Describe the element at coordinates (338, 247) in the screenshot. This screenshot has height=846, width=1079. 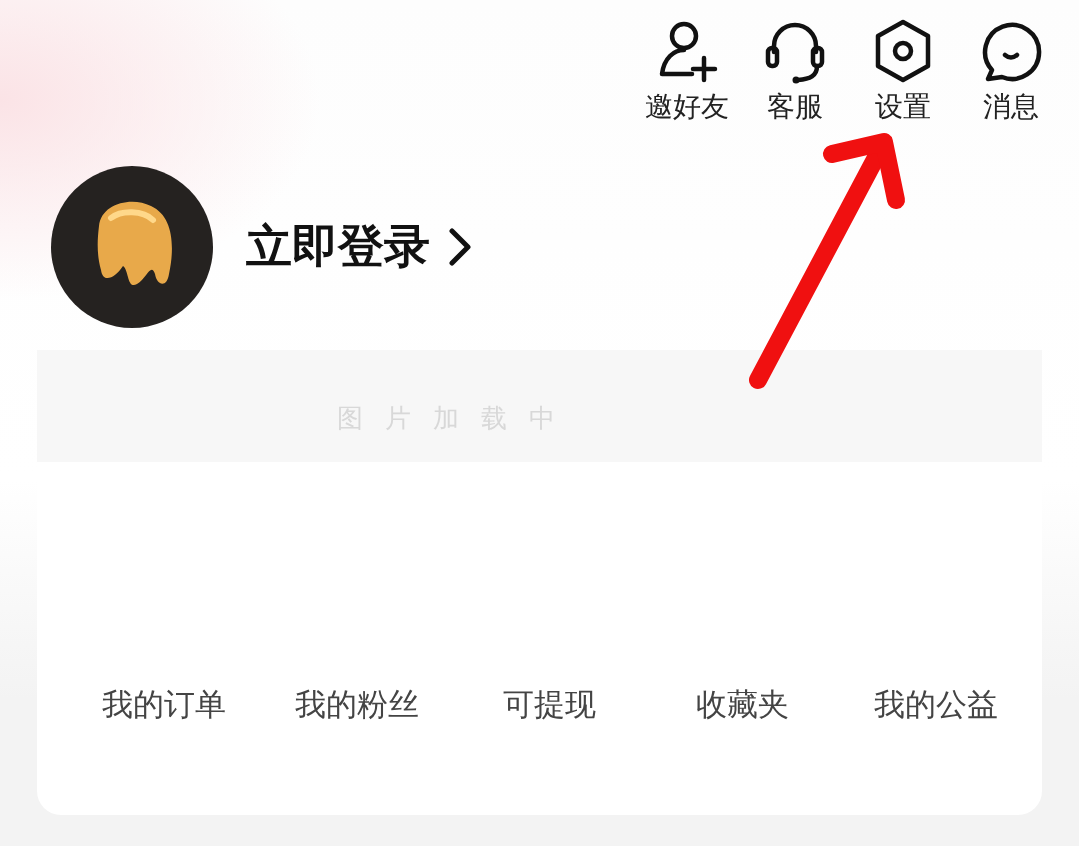
I see `login-link: 立即登录` at that location.